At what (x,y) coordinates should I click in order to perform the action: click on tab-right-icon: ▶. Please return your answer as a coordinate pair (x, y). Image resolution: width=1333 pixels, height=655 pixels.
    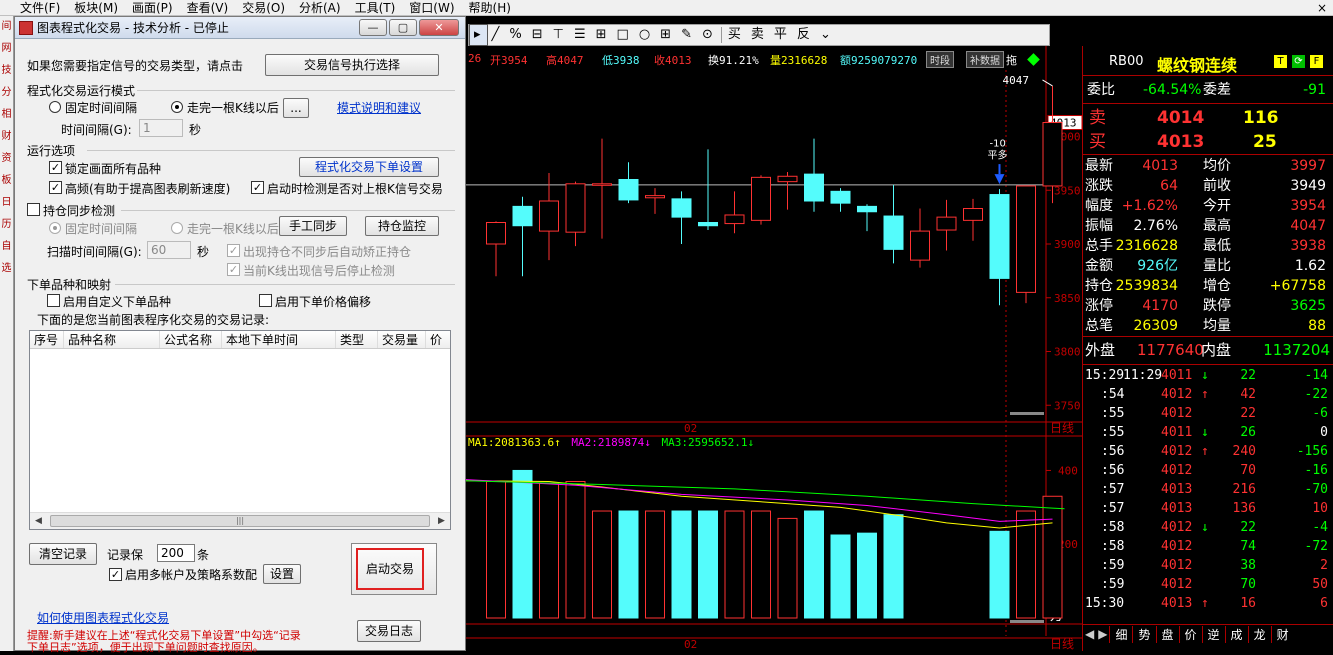
    Looking at the image, I should click on (1102, 634).